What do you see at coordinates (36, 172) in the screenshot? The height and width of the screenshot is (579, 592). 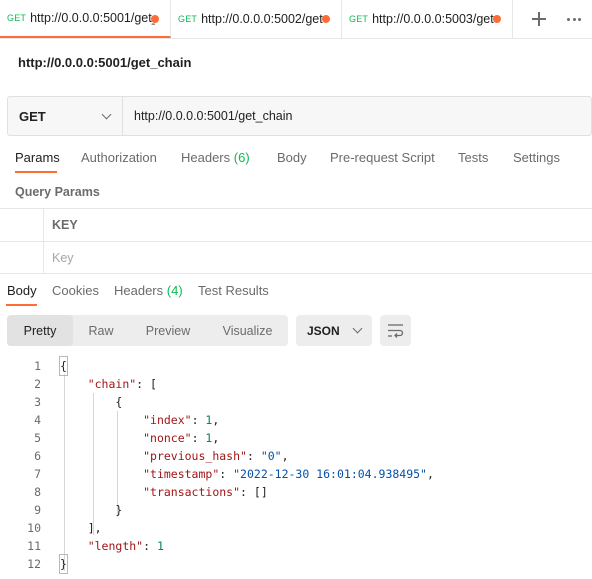 I see `active-tab-indicator` at bounding box center [36, 172].